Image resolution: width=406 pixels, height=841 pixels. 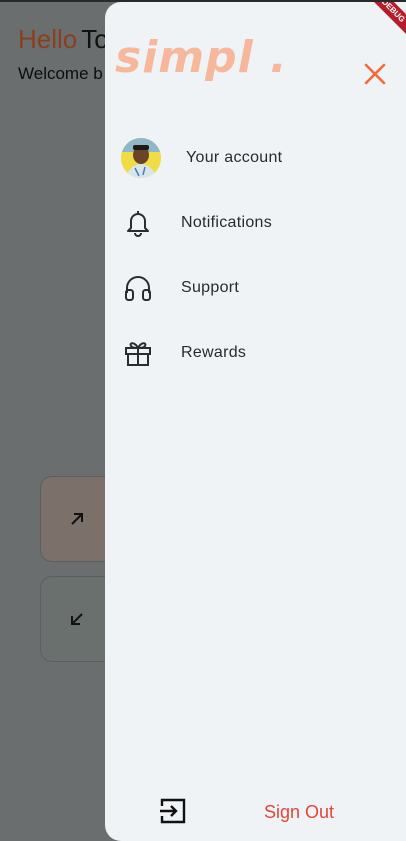 I want to click on menu-item-label: Support, so click(x=210, y=287).